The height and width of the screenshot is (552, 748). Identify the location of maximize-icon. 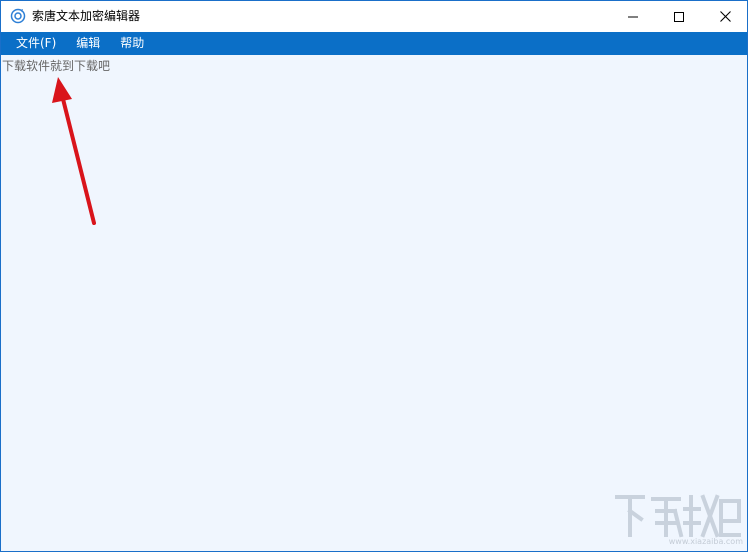
(679, 16).